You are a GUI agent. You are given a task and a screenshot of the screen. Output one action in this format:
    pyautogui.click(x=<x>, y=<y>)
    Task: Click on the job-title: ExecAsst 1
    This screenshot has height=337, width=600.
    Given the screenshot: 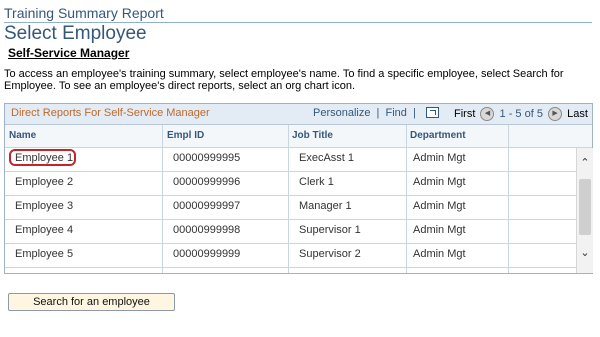 What is the action you would take?
    pyautogui.click(x=327, y=158)
    